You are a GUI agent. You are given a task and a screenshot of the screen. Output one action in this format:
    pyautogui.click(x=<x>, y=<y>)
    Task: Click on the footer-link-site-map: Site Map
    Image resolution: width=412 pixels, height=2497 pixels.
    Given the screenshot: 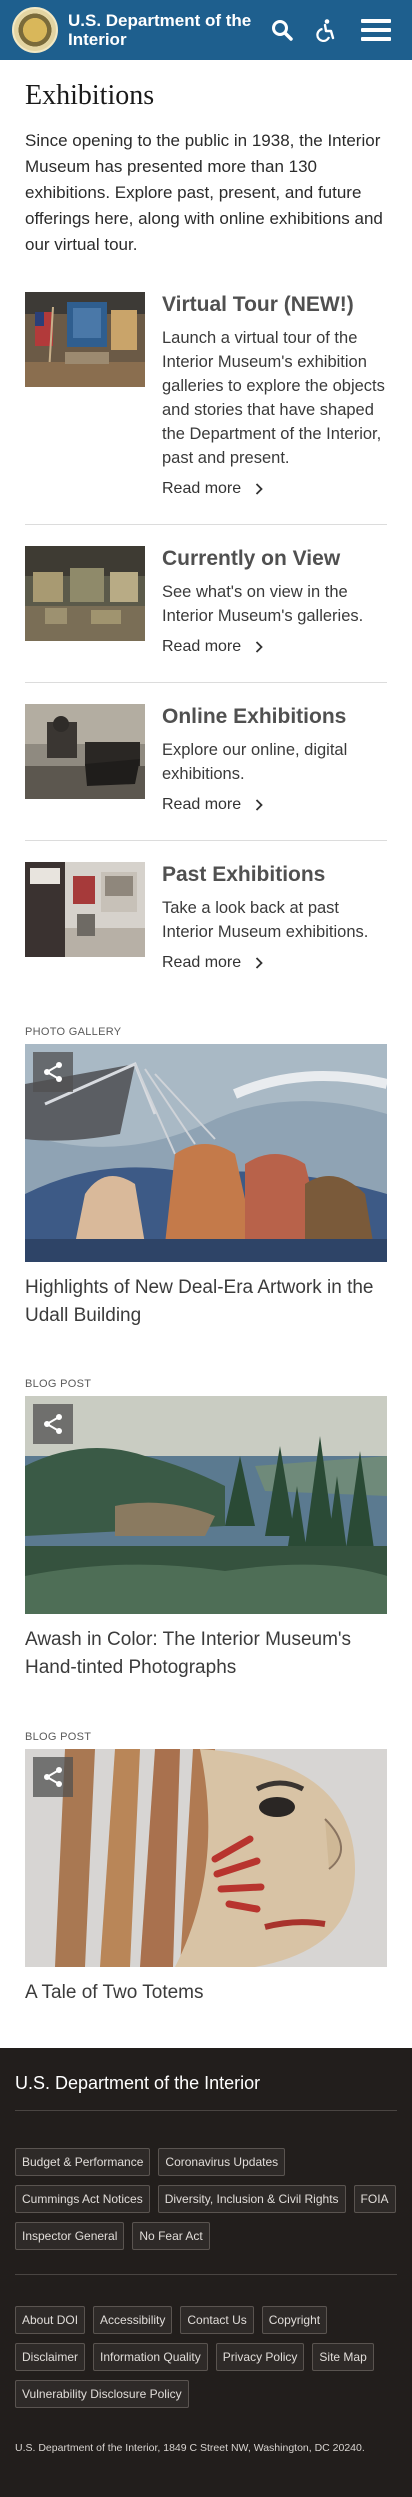 What is the action you would take?
    pyautogui.click(x=343, y=2357)
    